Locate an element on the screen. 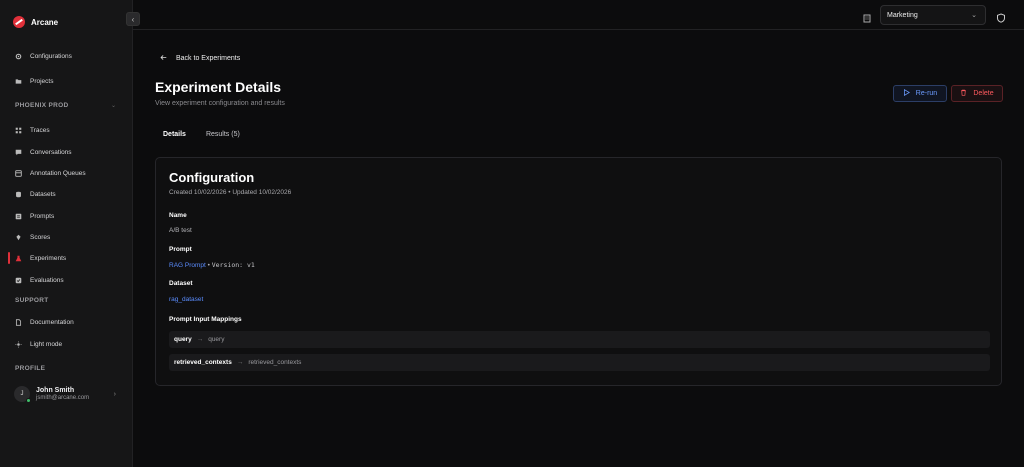 This screenshot has height=467, width=1024. mapping-value: query is located at coordinates (216, 339).